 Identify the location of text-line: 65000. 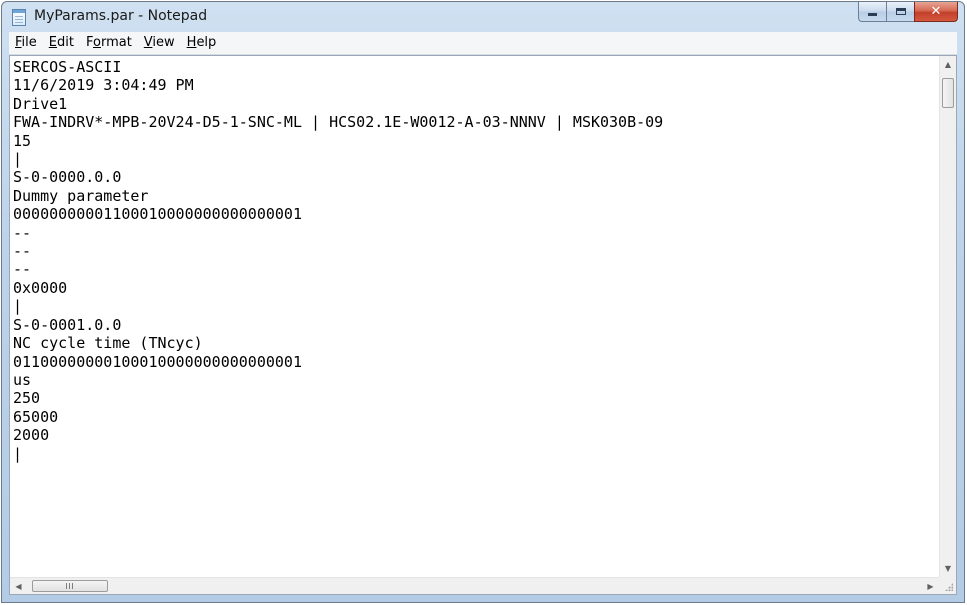
(36, 416).